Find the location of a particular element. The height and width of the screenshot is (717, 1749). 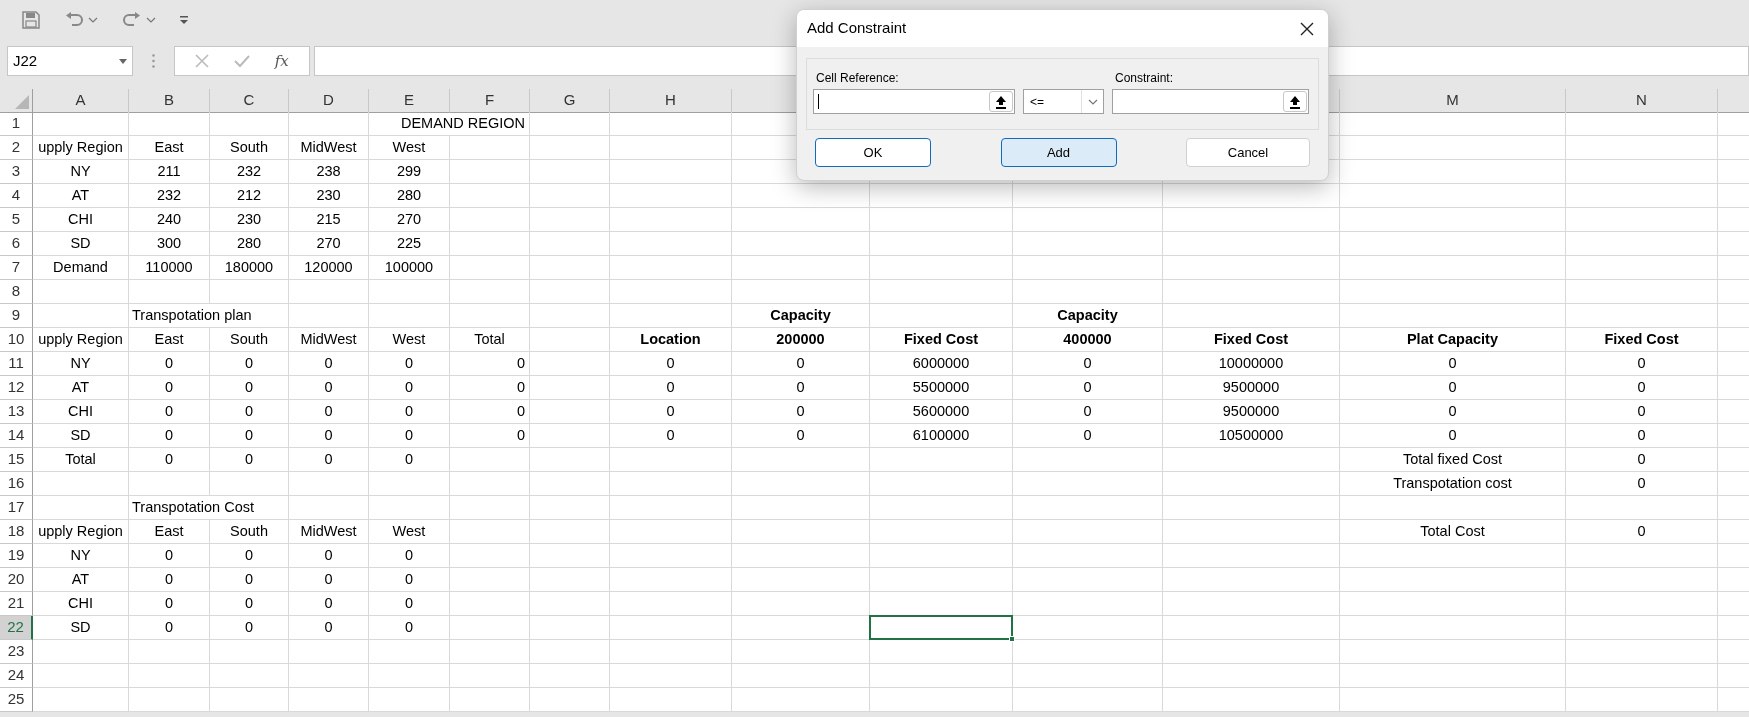

table-cell: Demand is located at coordinates (81, 268).